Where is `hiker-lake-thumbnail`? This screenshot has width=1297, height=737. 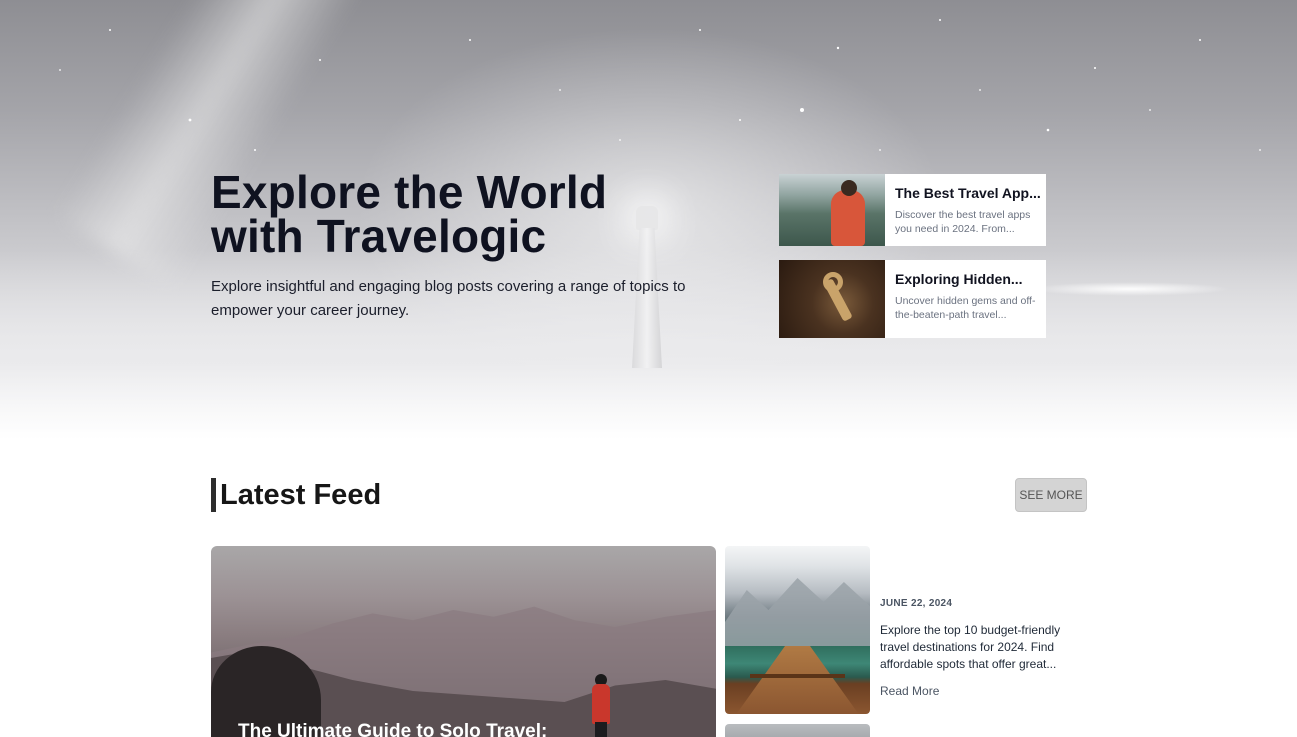 hiker-lake-thumbnail is located at coordinates (832, 210).